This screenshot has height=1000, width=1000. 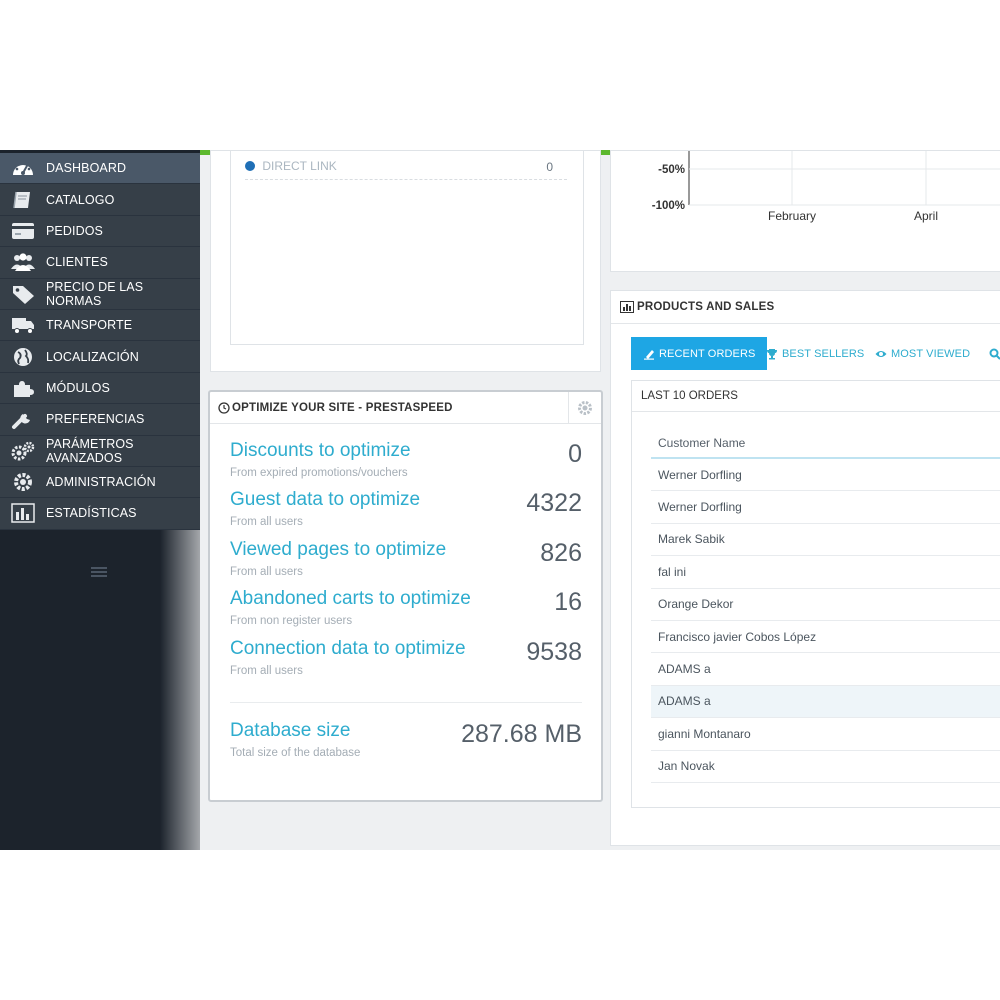 What do you see at coordinates (931, 353) in the screenshot?
I see `tab-label: MOST VIEWED` at bounding box center [931, 353].